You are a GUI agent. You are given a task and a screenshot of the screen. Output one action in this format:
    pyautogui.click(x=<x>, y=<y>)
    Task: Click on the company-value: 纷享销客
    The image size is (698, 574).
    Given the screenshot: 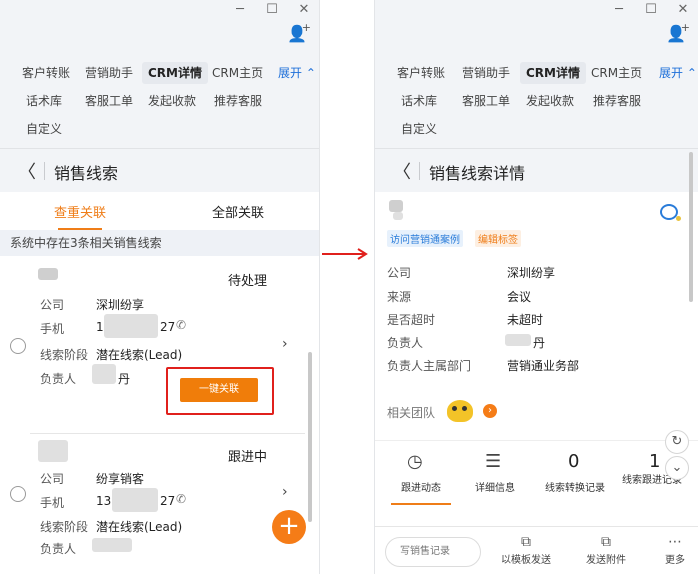 What is the action you would take?
    pyautogui.click(x=120, y=479)
    